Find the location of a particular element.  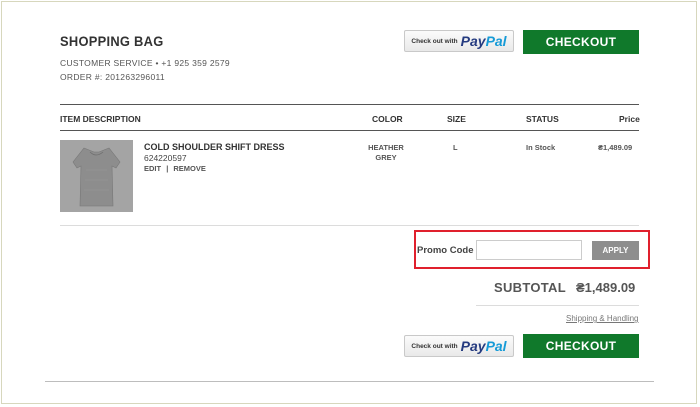

col-status: STATUS is located at coordinates (542, 119).